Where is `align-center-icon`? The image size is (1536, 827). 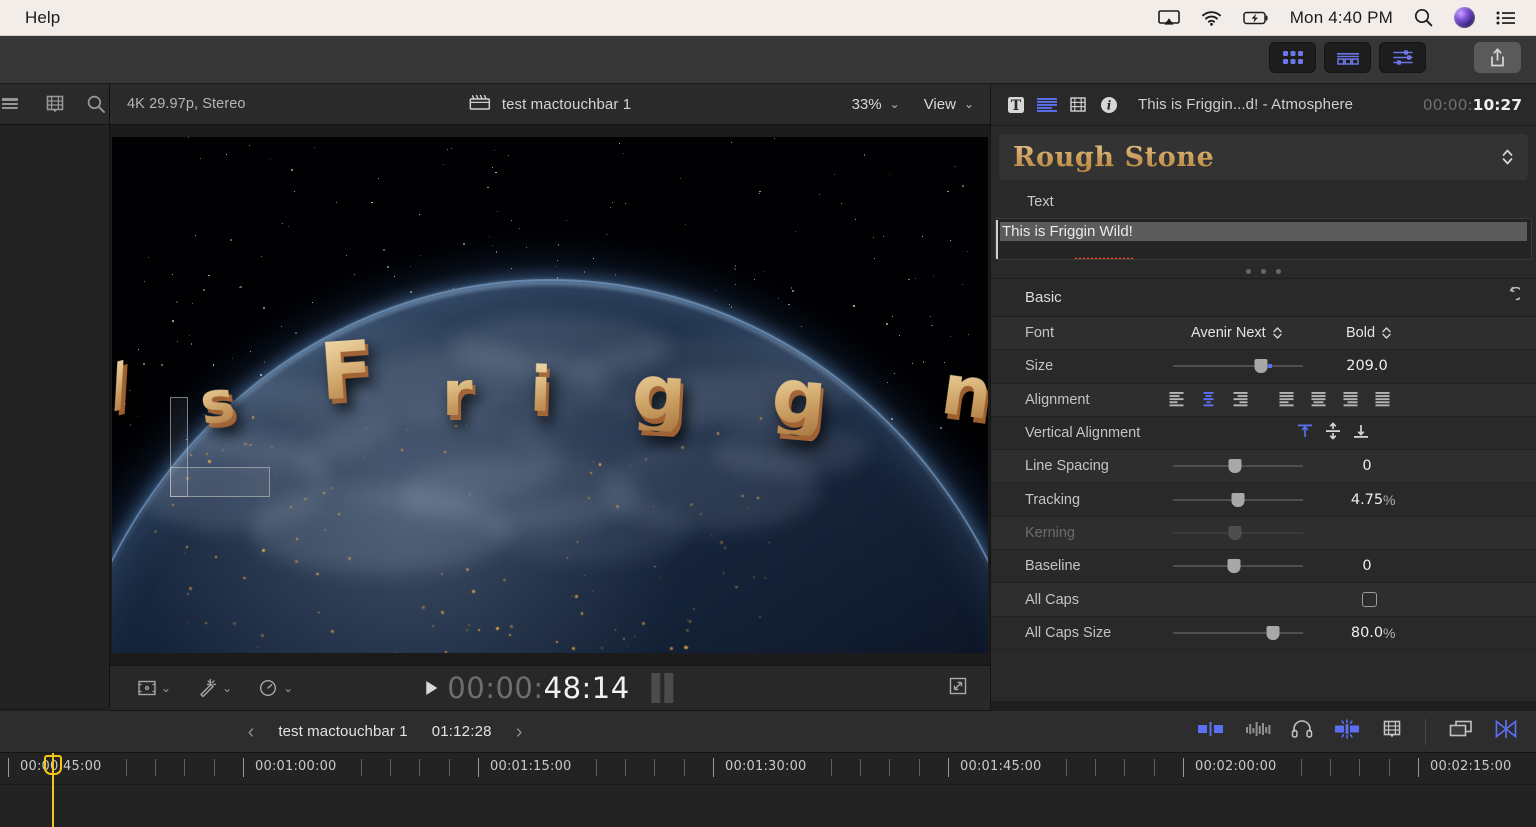 align-center-icon is located at coordinates (1209, 399).